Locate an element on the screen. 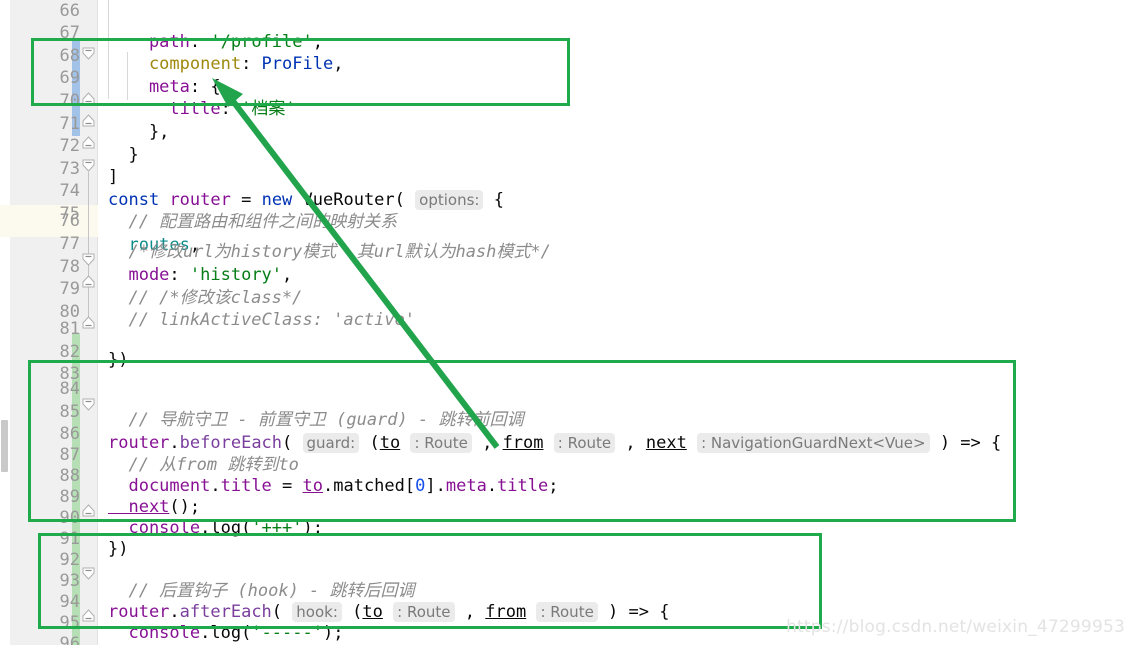 Image resolution: width=1135 pixels, height=645 pixels. watermark-text: https://blog.csdn.net/weixin_47299953 is located at coordinates (955, 627).